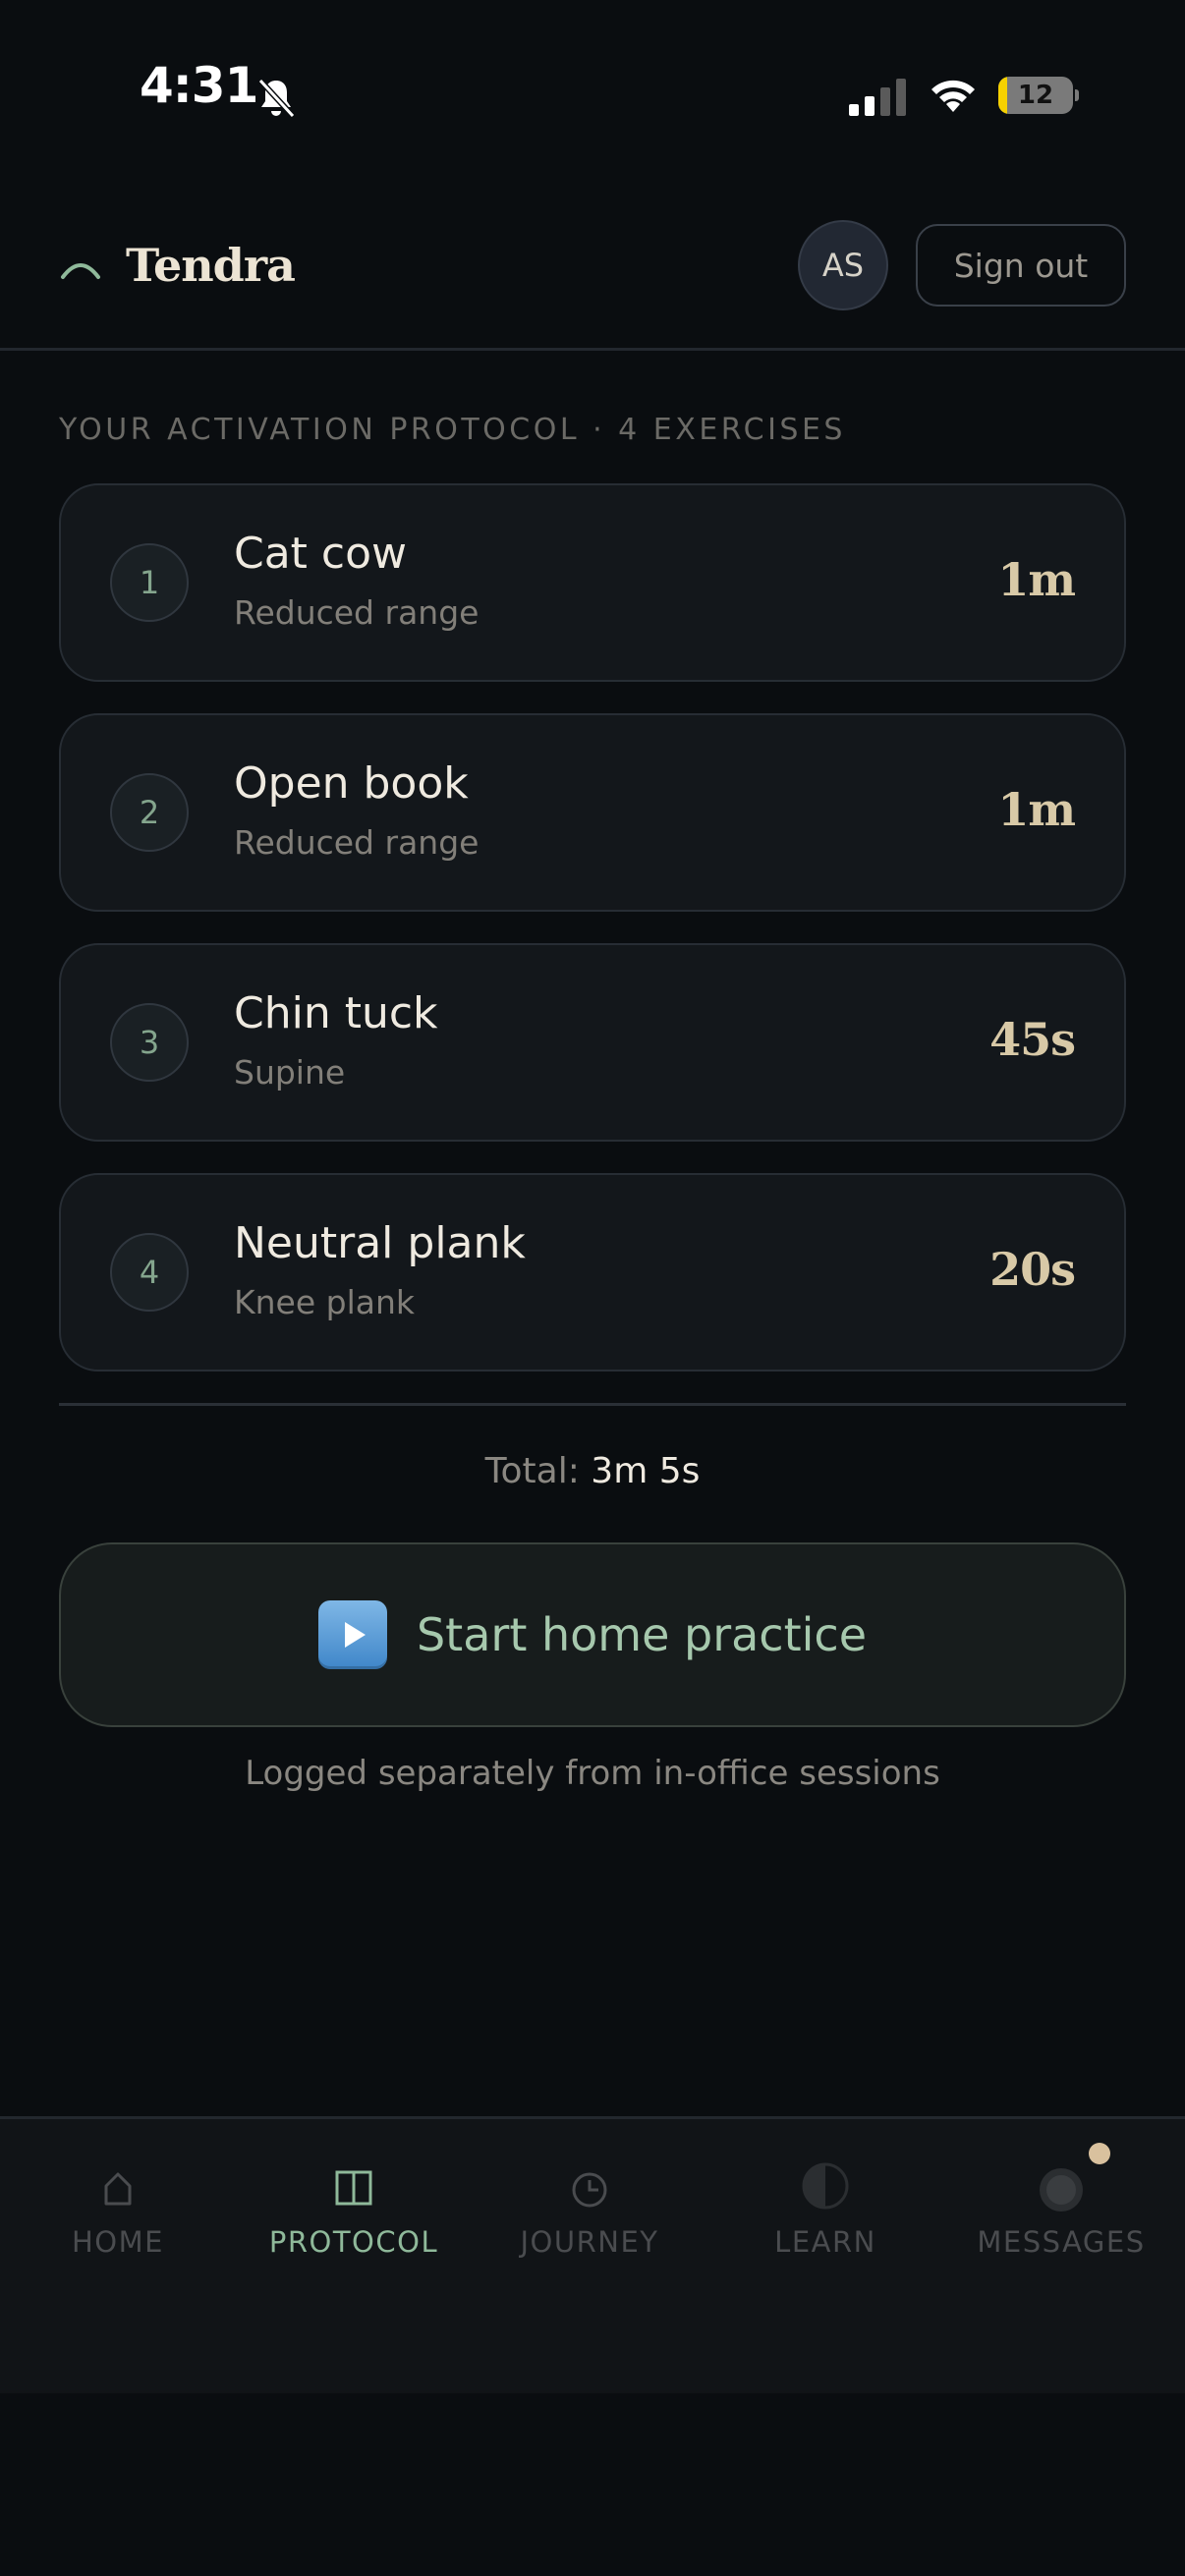 The height and width of the screenshot is (2576, 1185). I want to click on battery-percent: 12, so click(1035, 95).